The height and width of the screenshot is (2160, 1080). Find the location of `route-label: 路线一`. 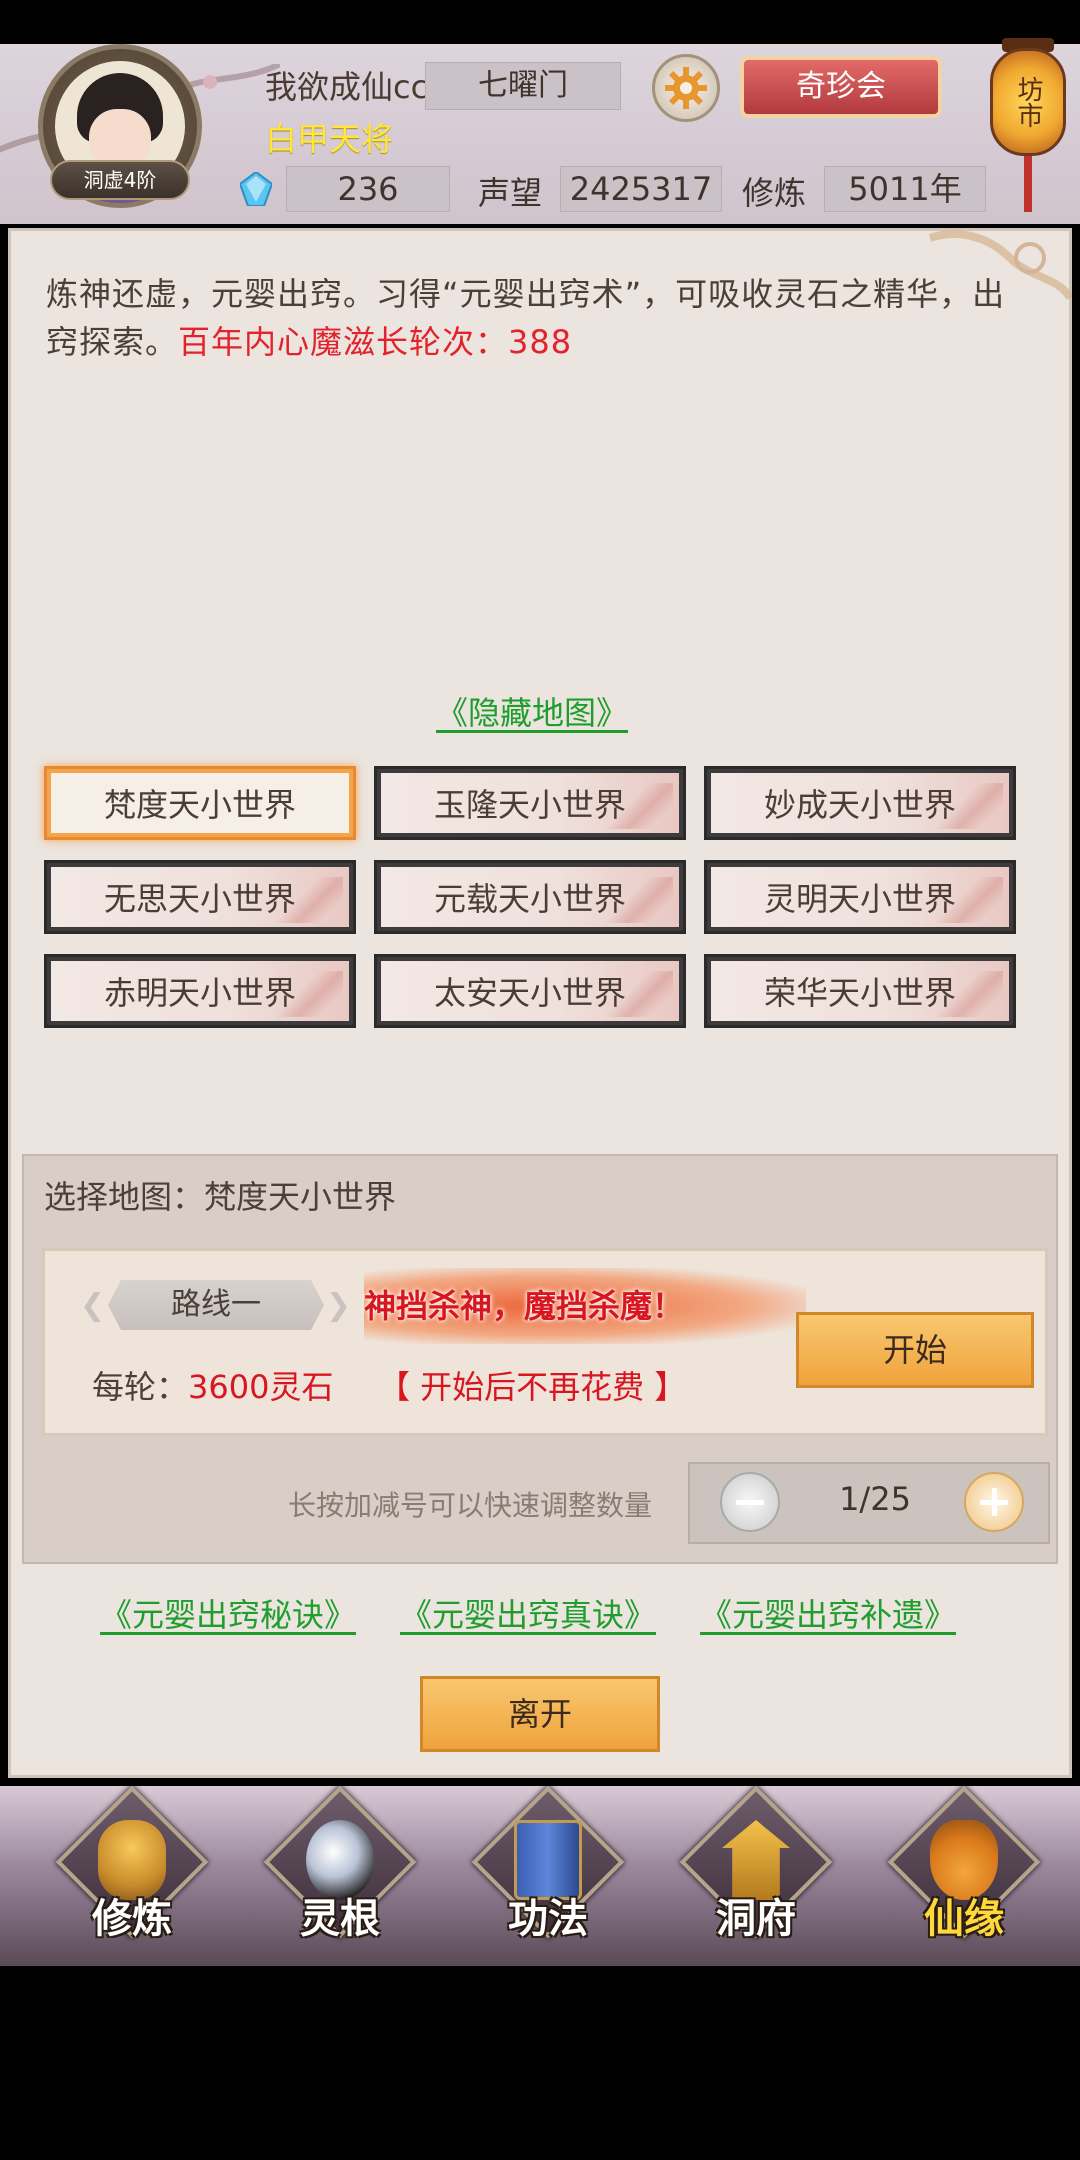

route-label: 路线一 is located at coordinates (216, 1305).